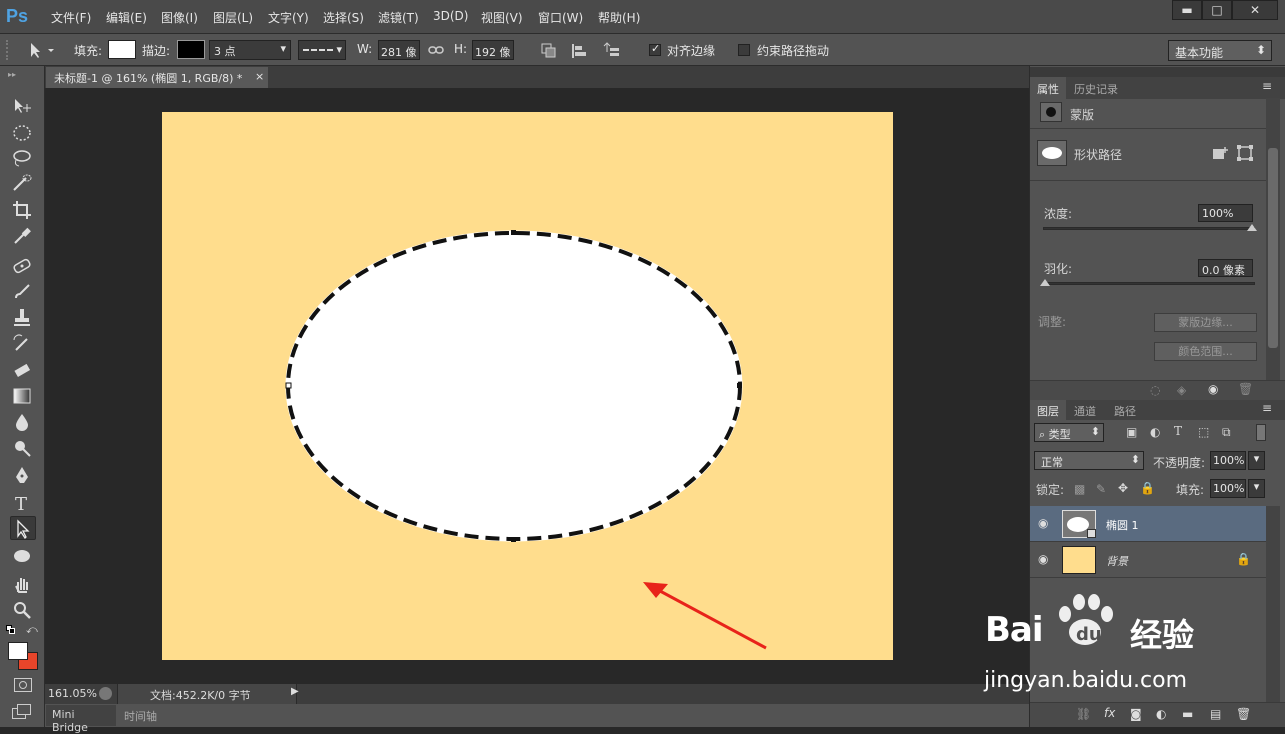  I want to click on blend-mode-value: 正常, so click(1052, 462).